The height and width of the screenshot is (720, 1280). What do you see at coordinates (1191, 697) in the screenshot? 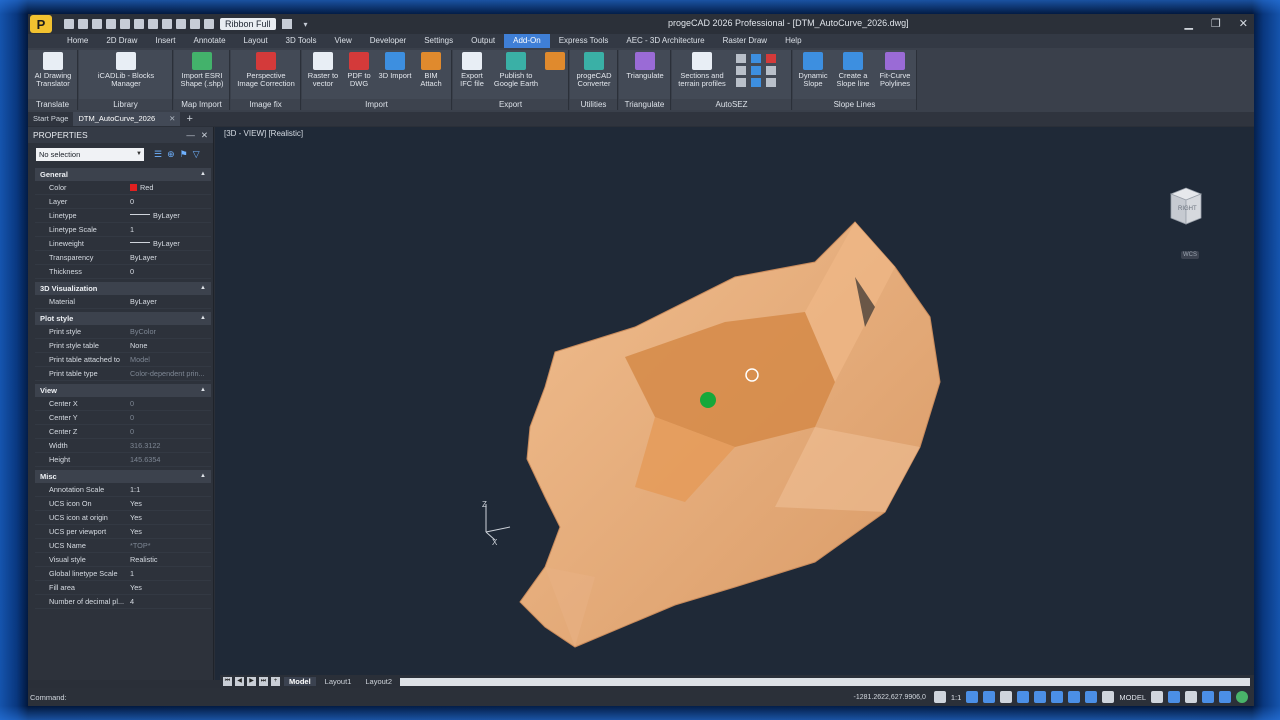
I see `tools-icon` at bounding box center [1191, 697].